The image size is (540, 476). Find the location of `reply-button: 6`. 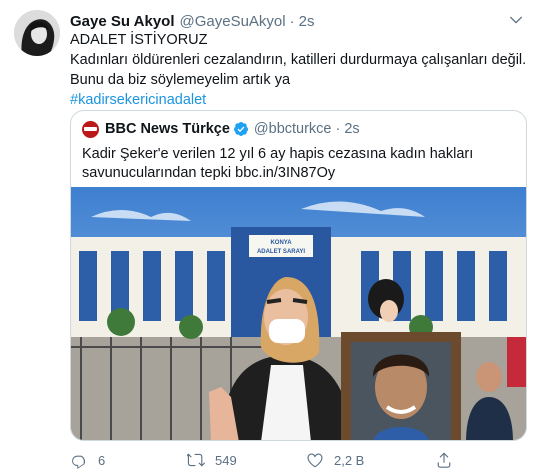

reply-button: 6 is located at coordinates (87, 460).